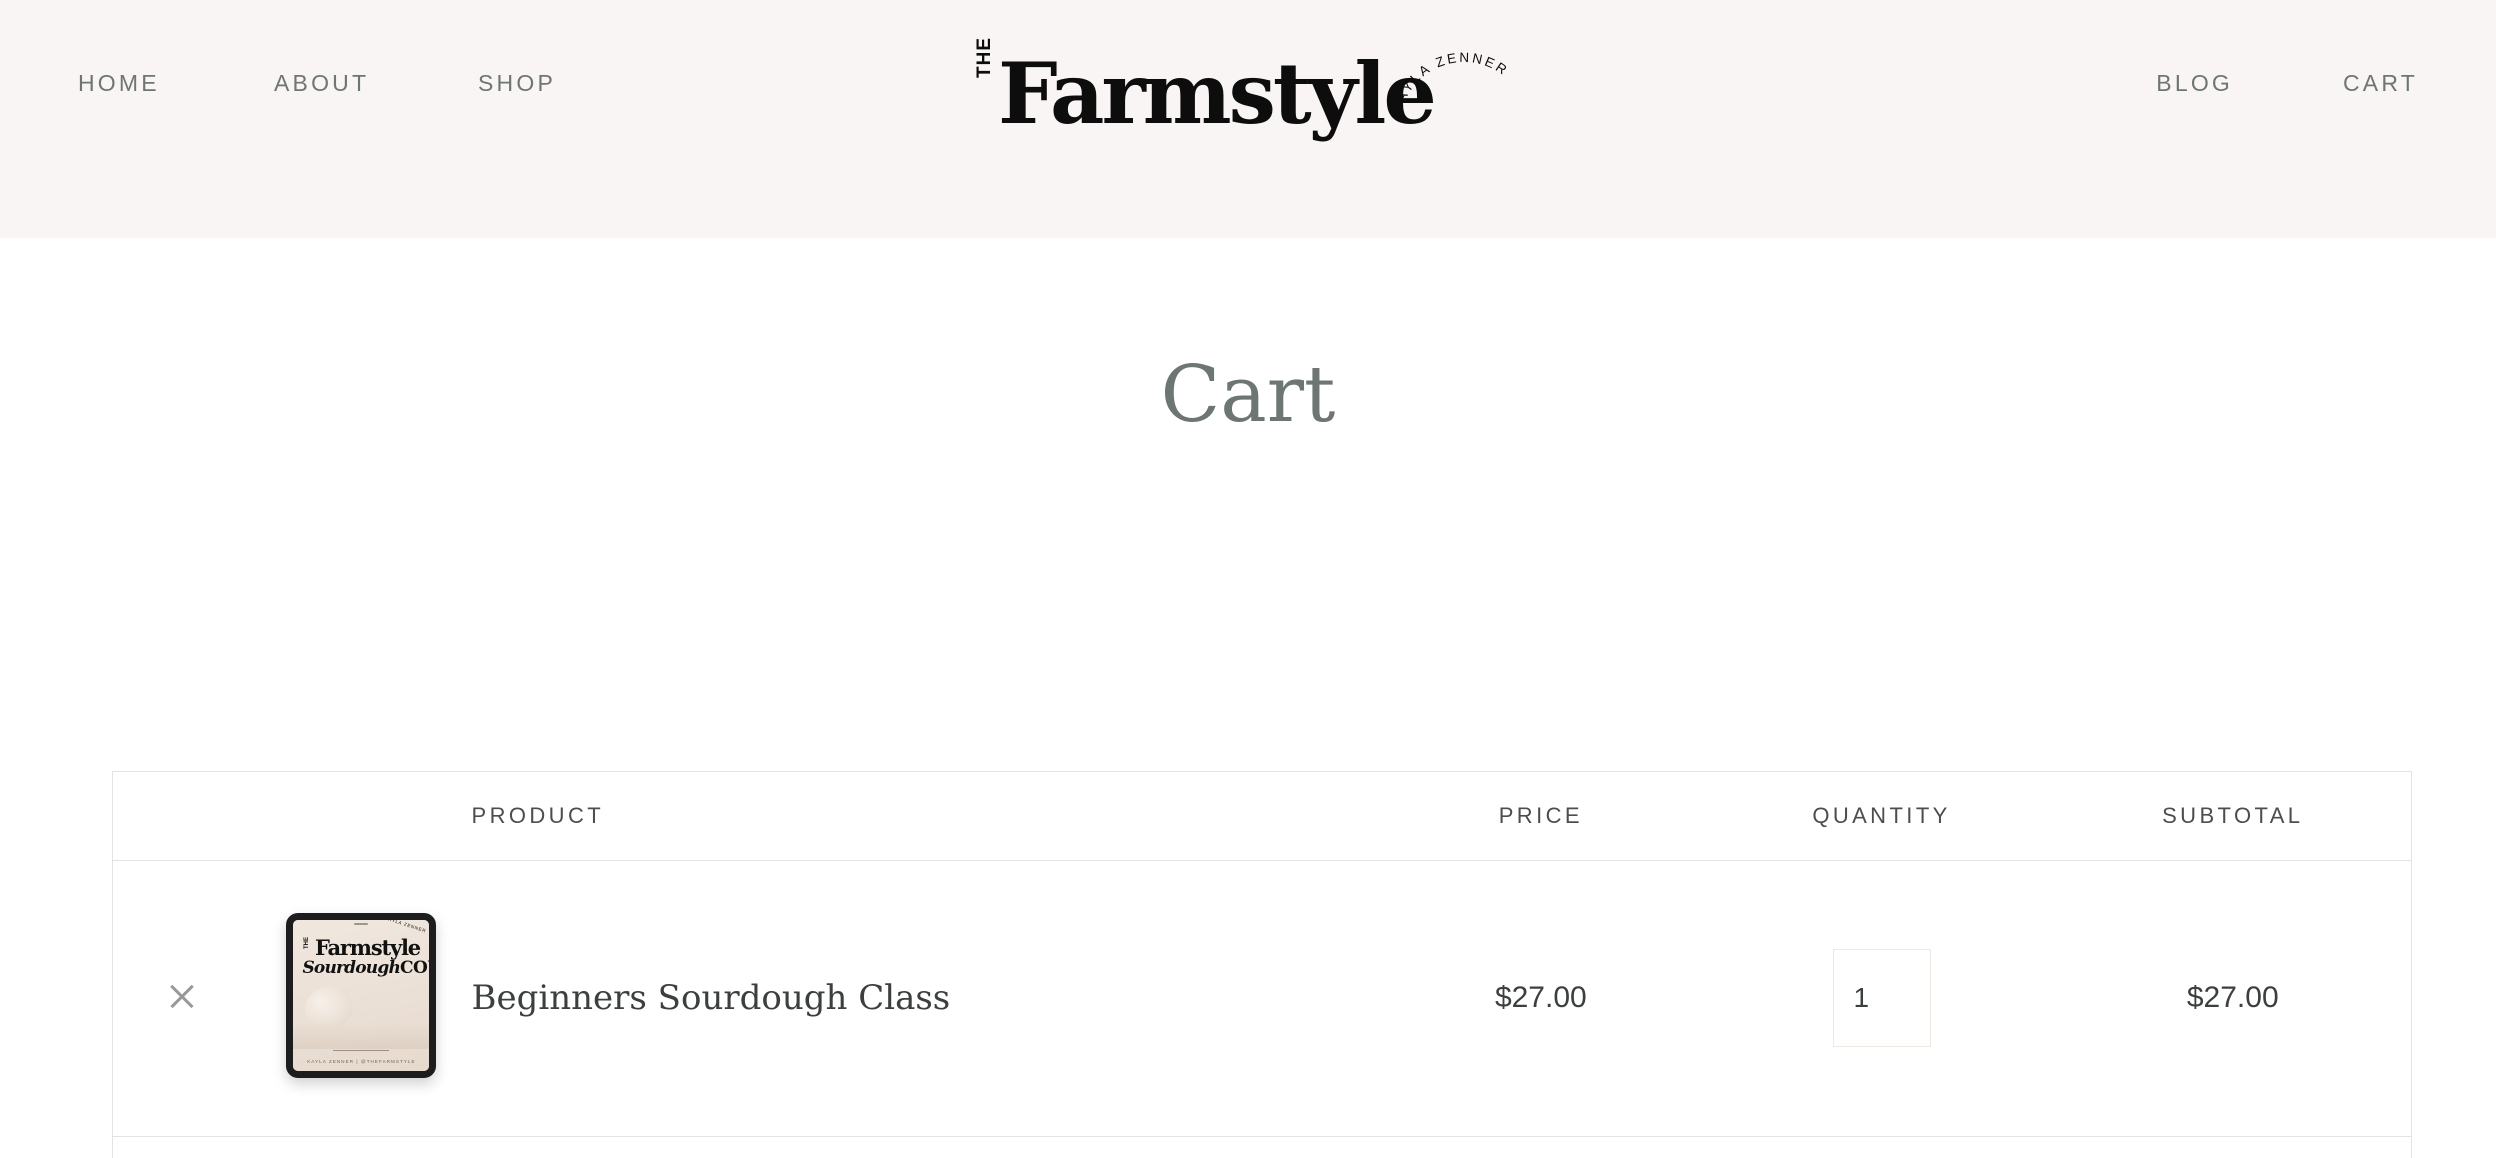 This screenshot has height=1158, width=2496. I want to click on column-header-product: PRODUCT, so click(922, 816).